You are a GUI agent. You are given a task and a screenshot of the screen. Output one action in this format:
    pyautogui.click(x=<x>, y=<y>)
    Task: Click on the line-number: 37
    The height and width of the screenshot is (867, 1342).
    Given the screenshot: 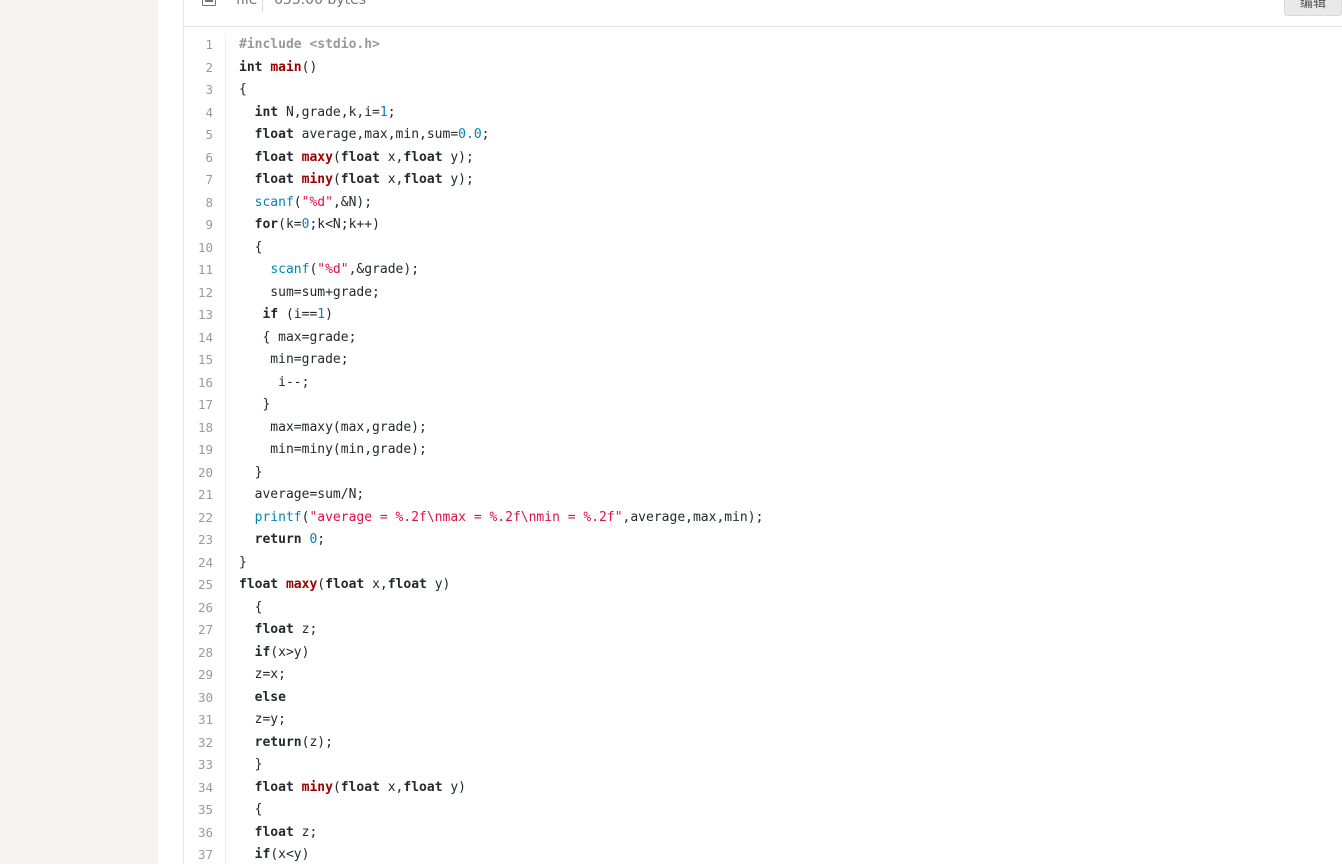 What is the action you would take?
    pyautogui.click(x=198, y=855)
    